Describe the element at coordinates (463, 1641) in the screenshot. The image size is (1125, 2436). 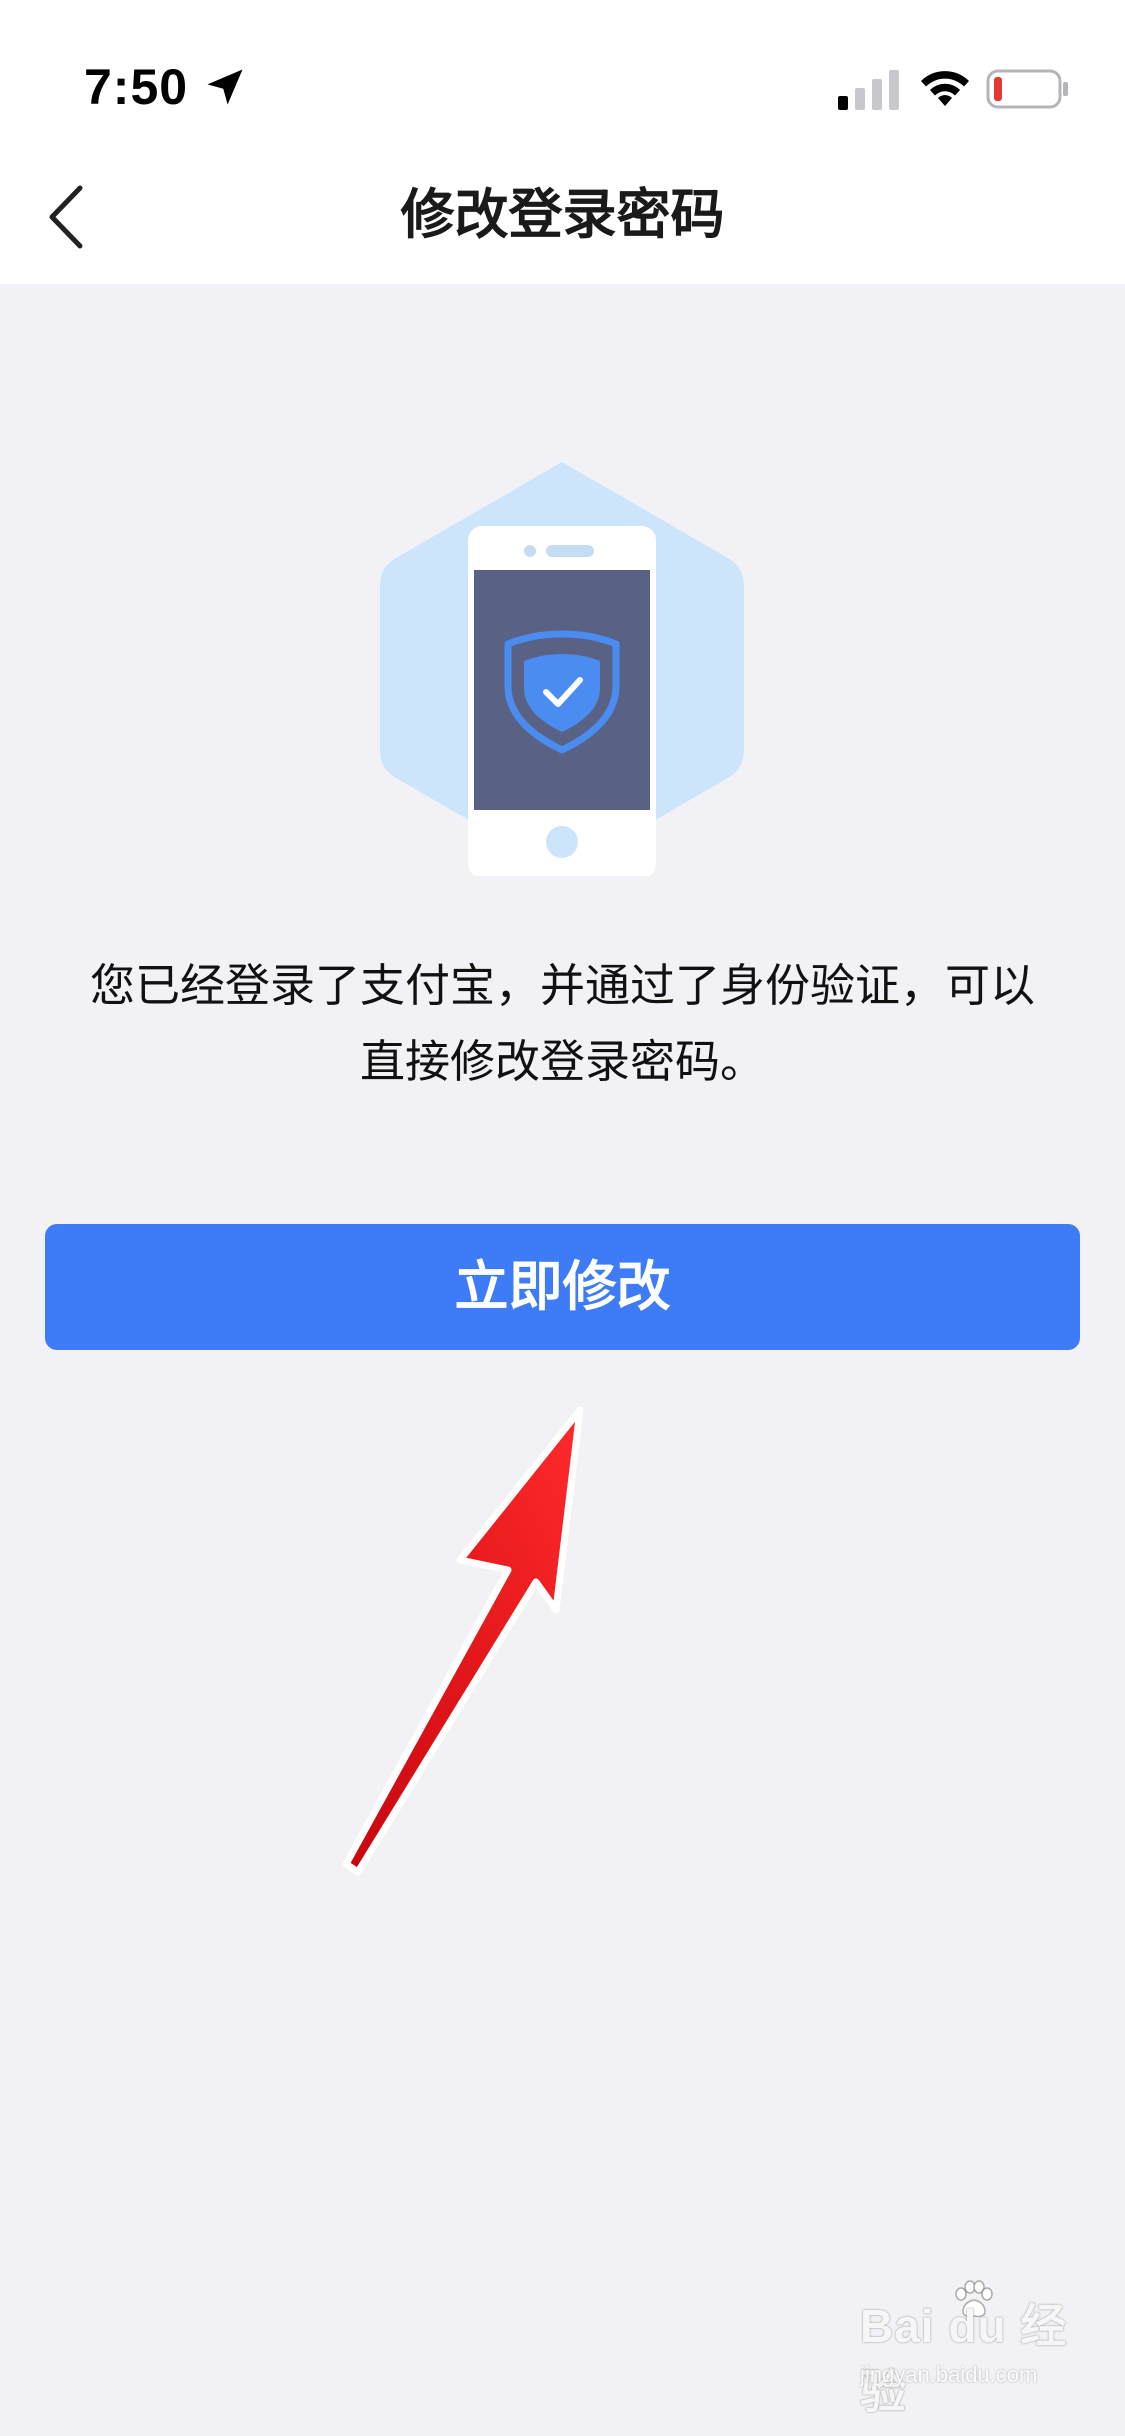
I see `red-arrow-icon` at that location.